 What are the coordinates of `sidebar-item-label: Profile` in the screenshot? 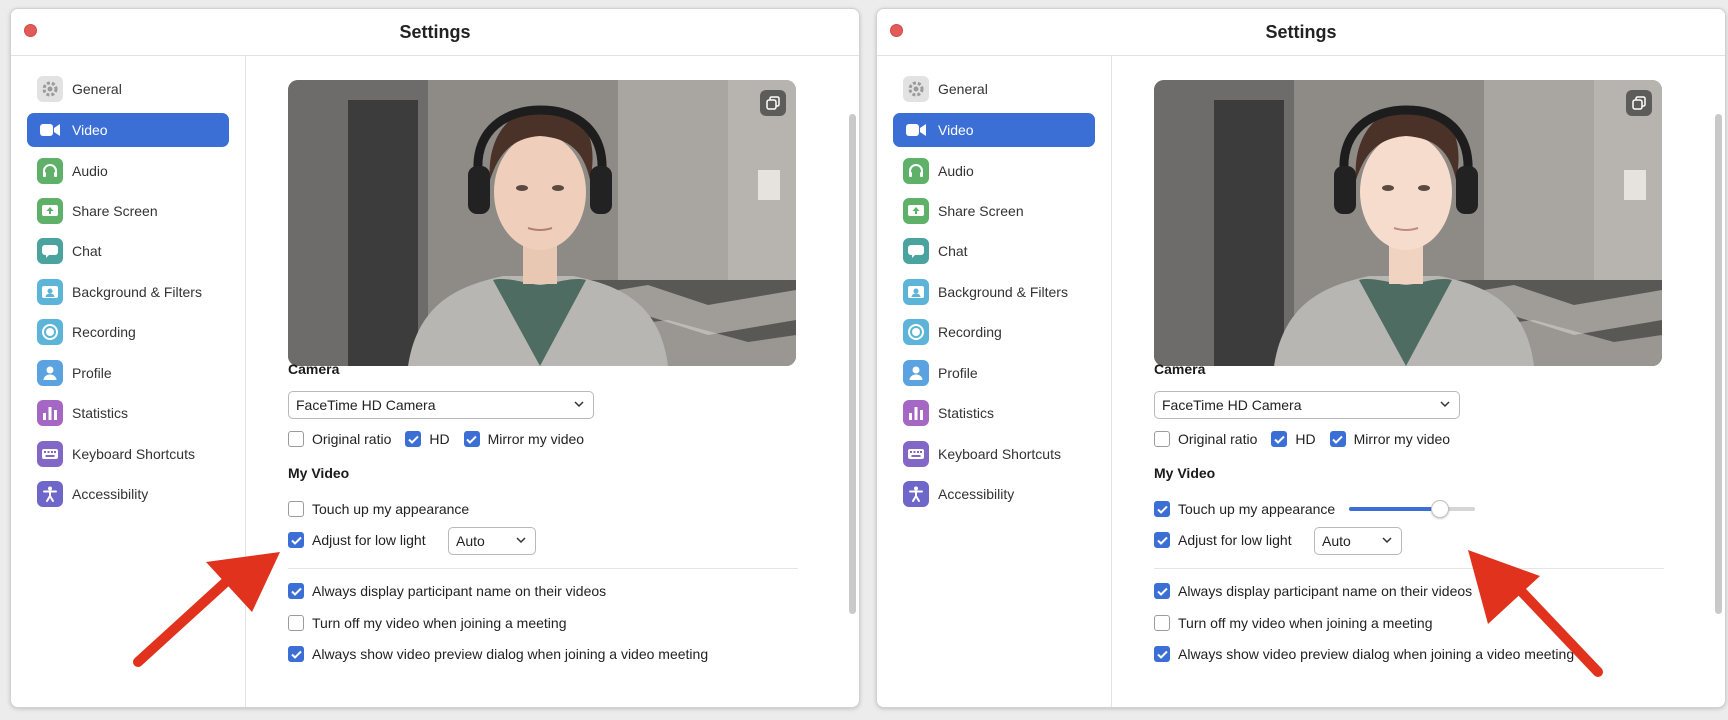 It's located at (92, 373).